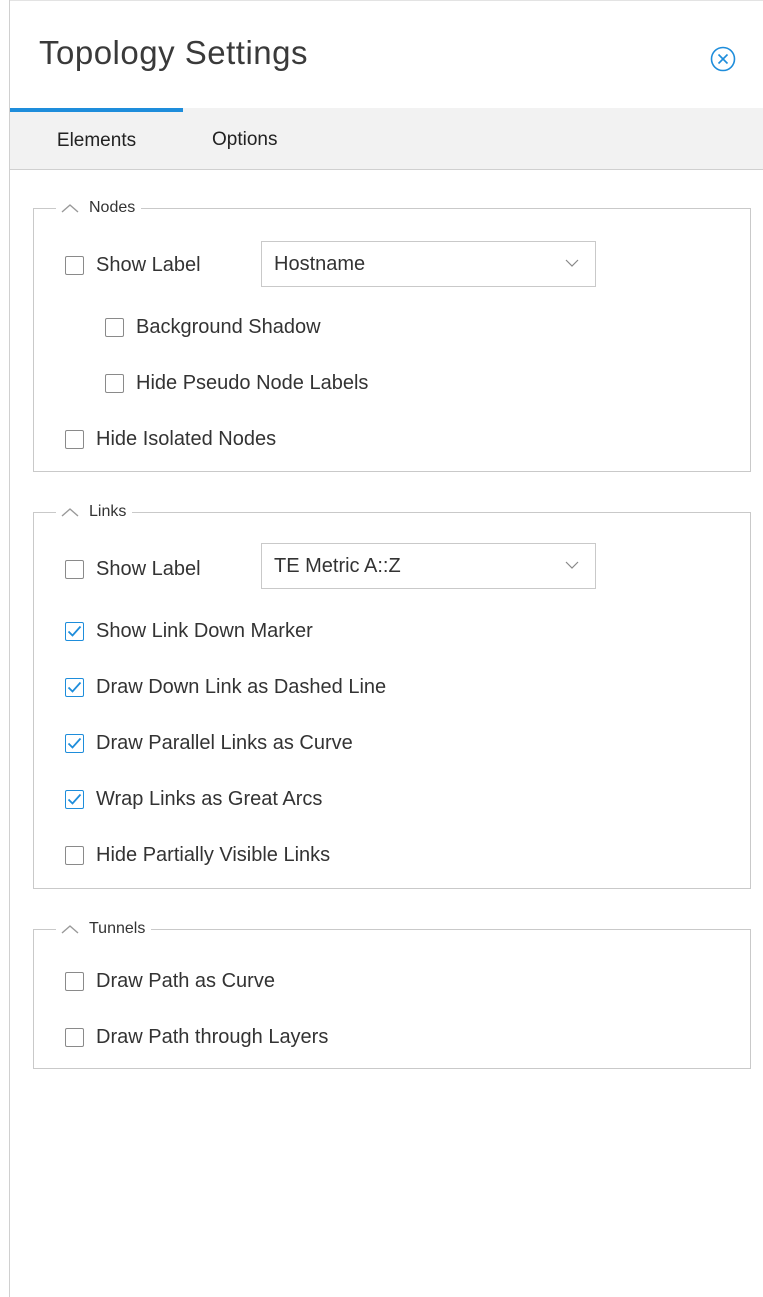 Image resolution: width=763 pixels, height=1297 pixels. I want to click on background-shadow-row: Background Shadow, so click(213, 327).